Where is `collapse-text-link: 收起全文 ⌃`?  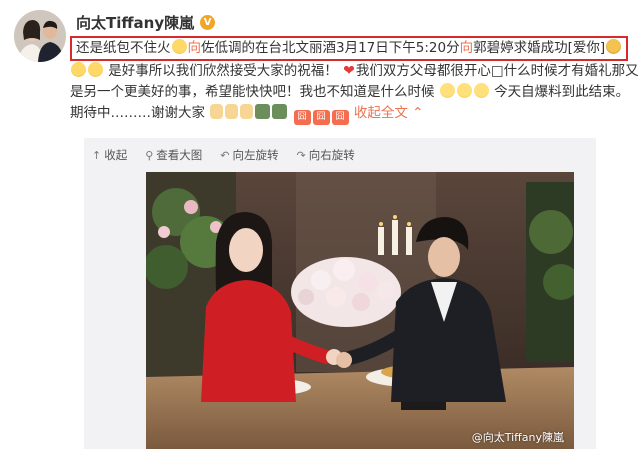
collapse-text-link: 收起全文 ⌃ is located at coordinates (389, 113).